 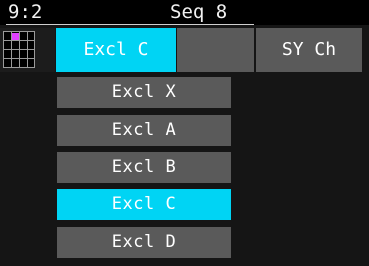 I want to click on tab-empty, so click(x=215, y=50).